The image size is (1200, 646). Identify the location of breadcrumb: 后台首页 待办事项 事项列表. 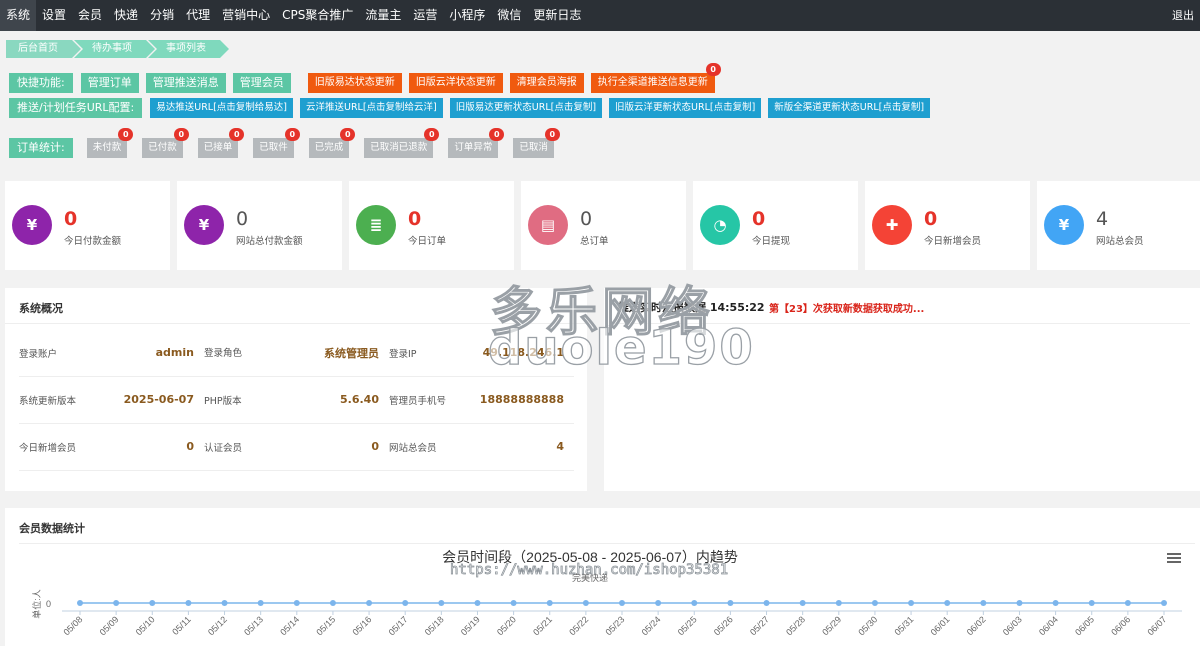
(117, 49).